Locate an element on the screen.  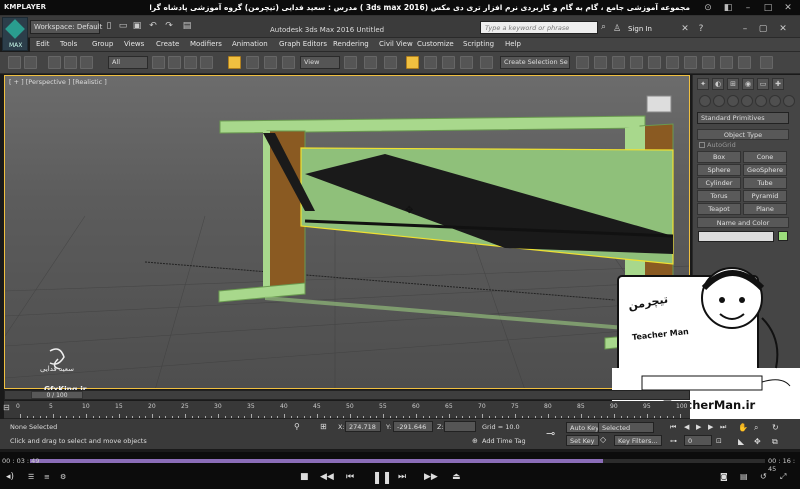
object-name-field is located at coordinates (736, 236).